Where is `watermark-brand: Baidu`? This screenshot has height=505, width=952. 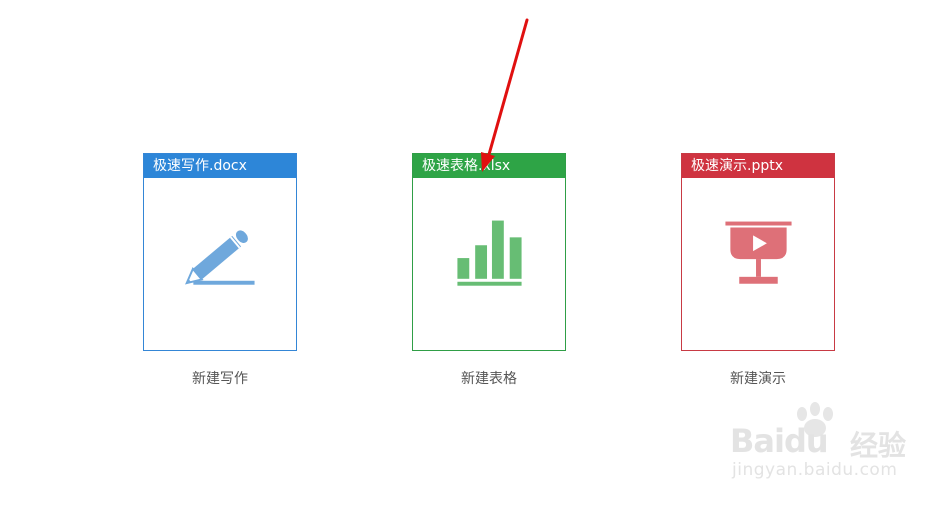 watermark-brand: Baidu is located at coordinates (779, 441).